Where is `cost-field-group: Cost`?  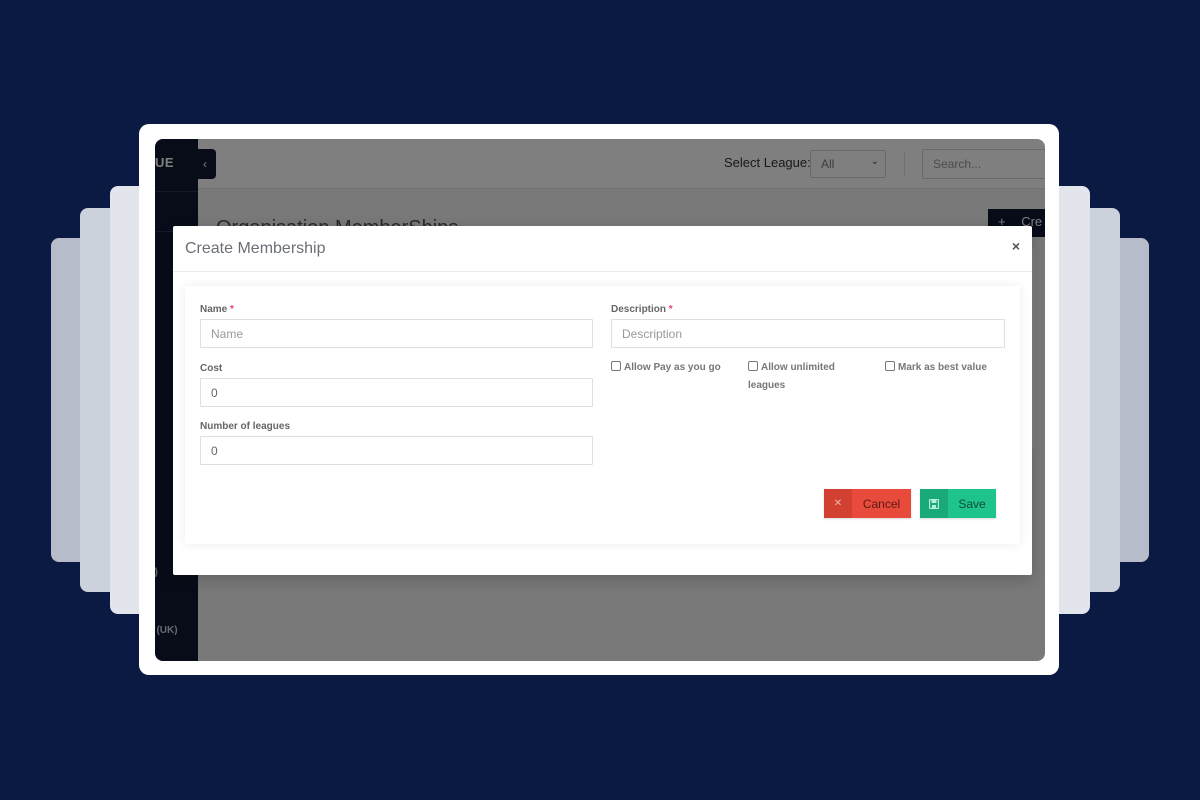
cost-field-group: Cost is located at coordinates (396, 385).